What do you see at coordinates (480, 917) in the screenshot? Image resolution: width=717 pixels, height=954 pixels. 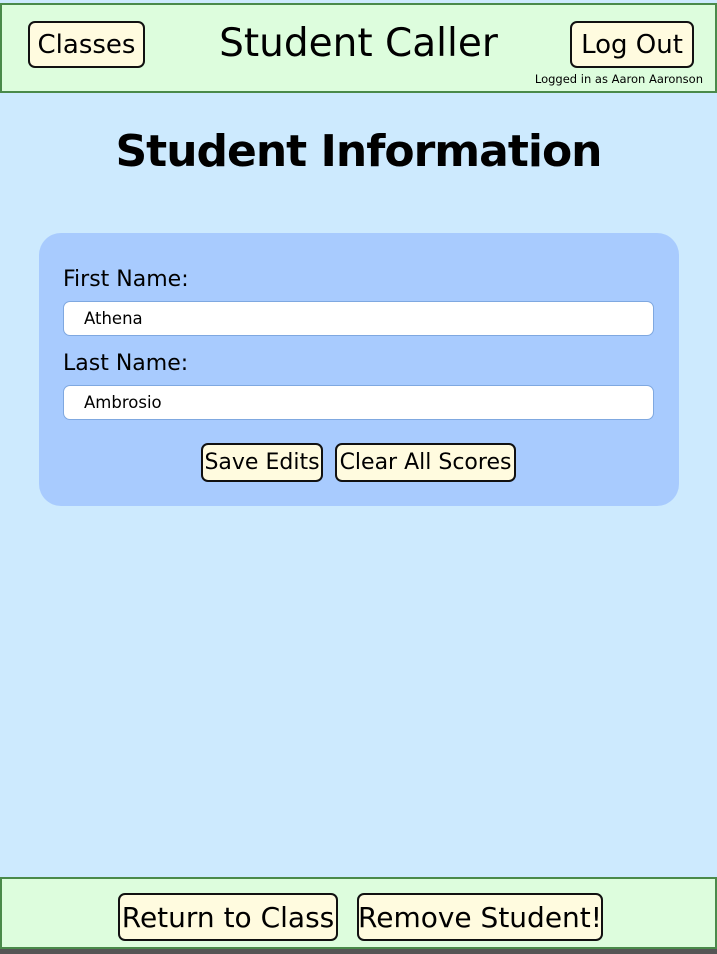 I see `remove-student-button: Remove Student!` at bounding box center [480, 917].